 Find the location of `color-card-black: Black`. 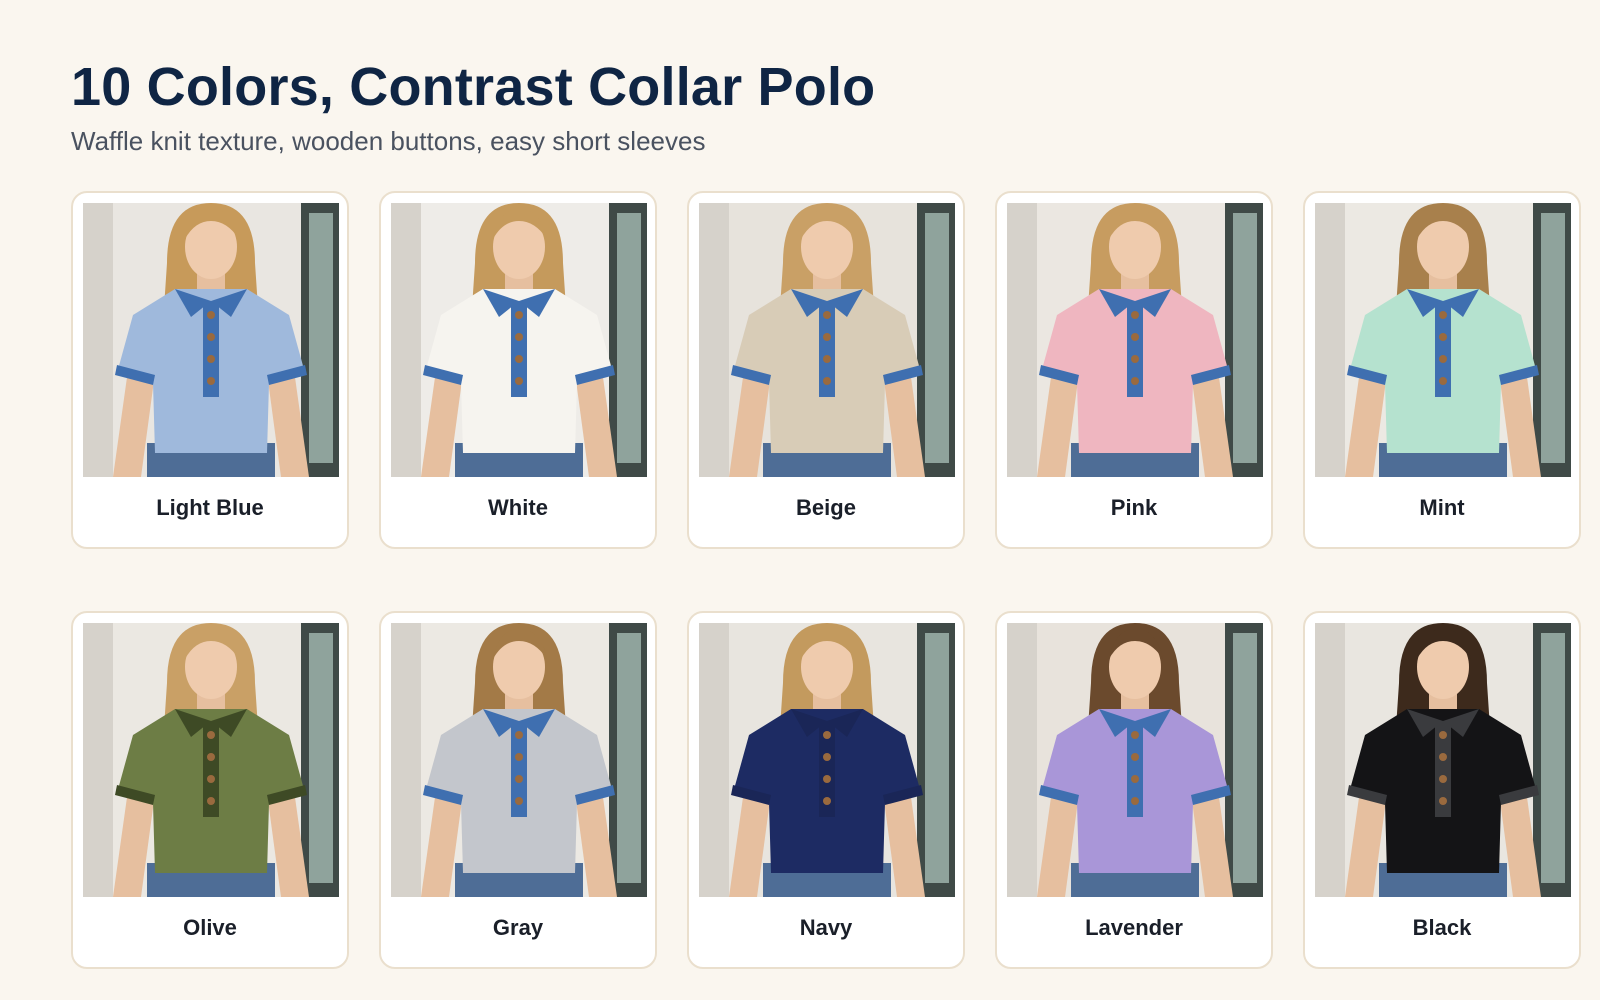

color-card-black: Black is located at coordinates (1442, 790).